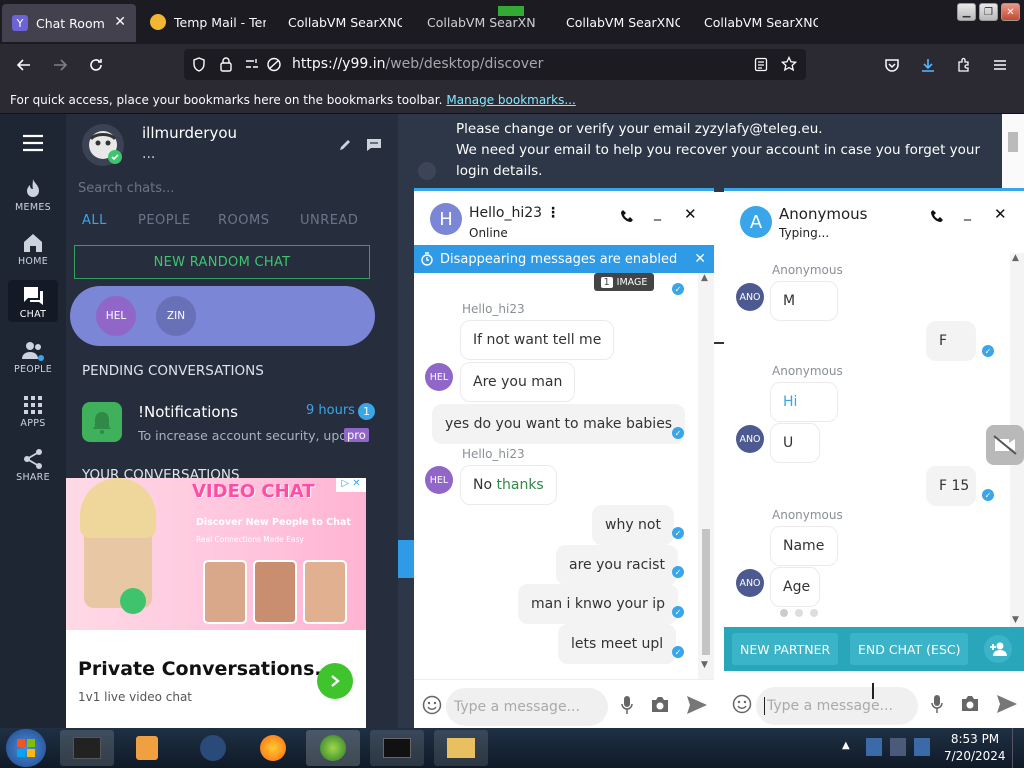 The width and height of the screenshot is (1024, 768). I want to click on tray-display-icon, so click(898, 747).